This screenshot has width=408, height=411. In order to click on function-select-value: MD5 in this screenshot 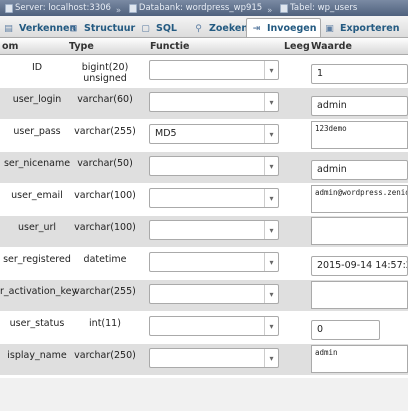, I will do `click(166, 133)`.